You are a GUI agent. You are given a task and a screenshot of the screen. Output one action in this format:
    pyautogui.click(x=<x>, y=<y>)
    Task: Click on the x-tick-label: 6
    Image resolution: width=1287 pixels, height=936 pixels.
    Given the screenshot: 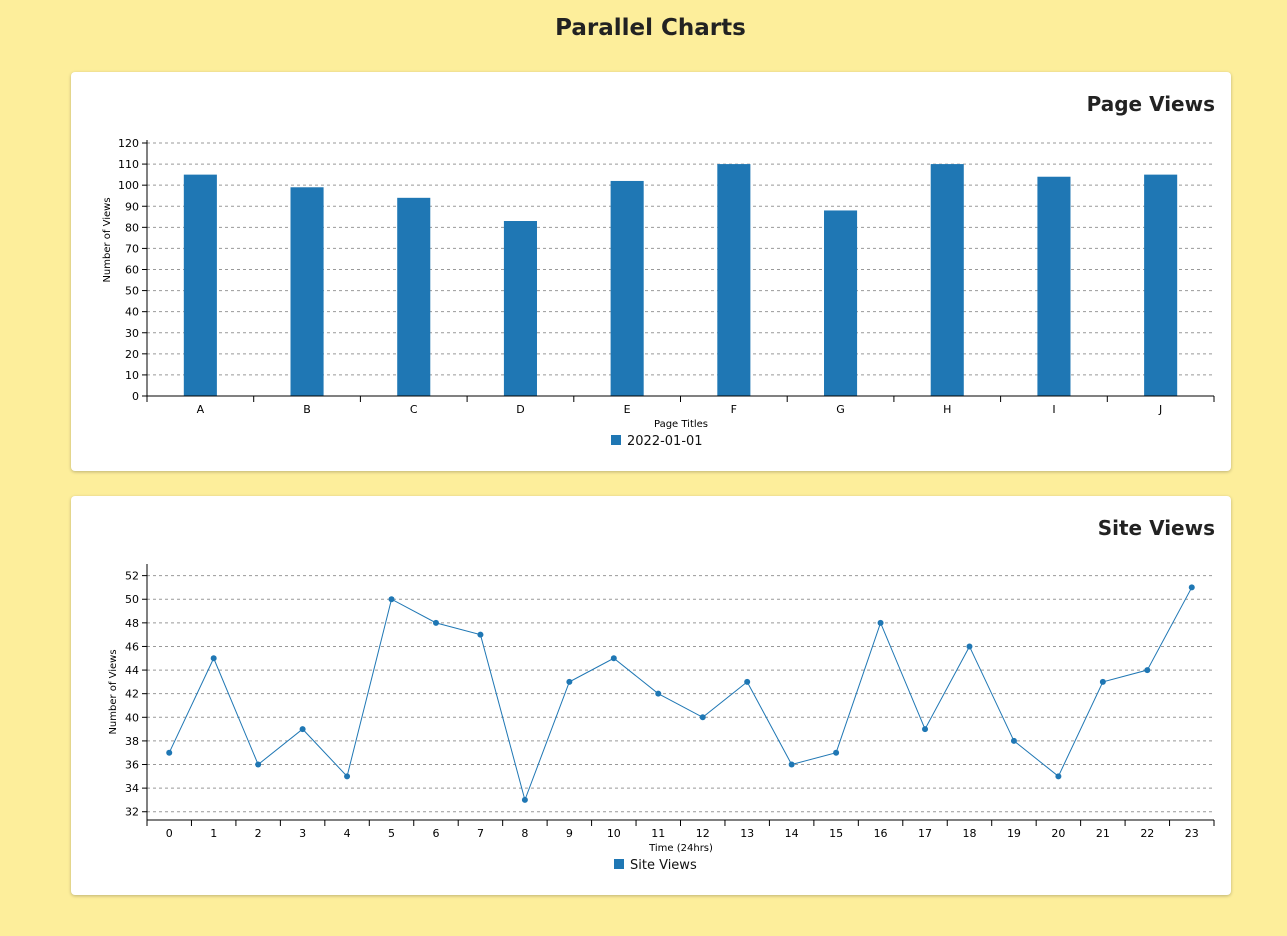 What is the action you would take?
    pyautogui.click(x=435, y=833)
    